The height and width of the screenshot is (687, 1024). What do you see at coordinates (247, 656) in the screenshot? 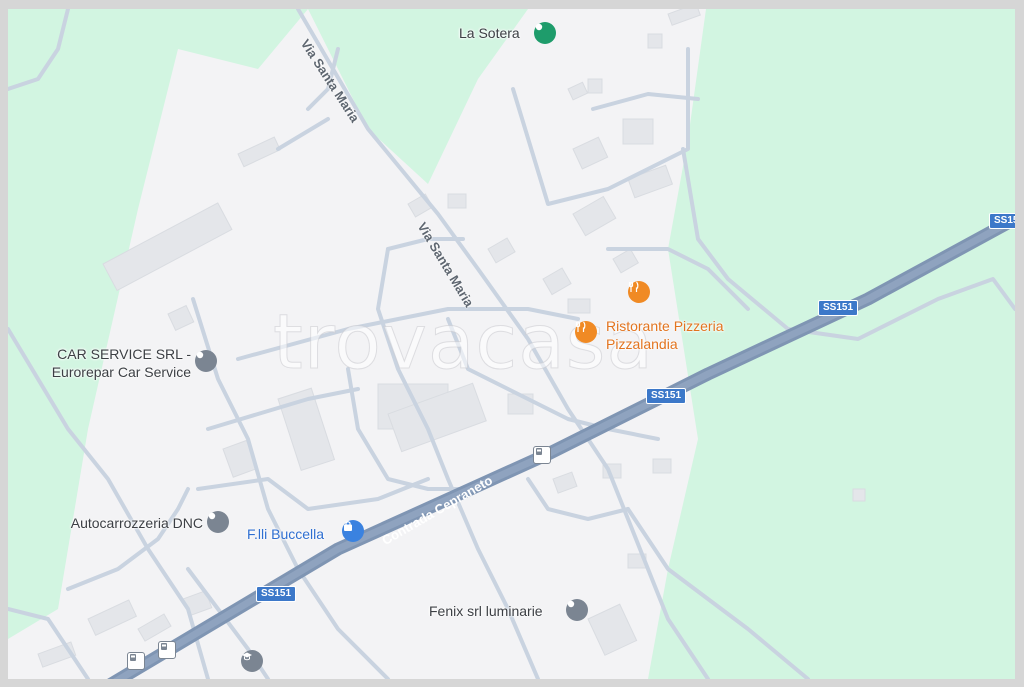
I see `graduation-cap-icon` at bounding box center [247, 656].